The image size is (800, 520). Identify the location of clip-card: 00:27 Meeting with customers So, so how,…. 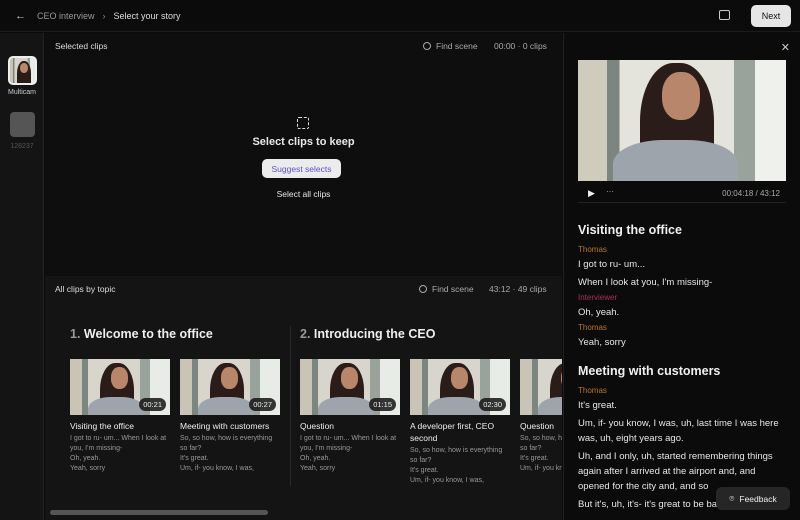
(230, 416).